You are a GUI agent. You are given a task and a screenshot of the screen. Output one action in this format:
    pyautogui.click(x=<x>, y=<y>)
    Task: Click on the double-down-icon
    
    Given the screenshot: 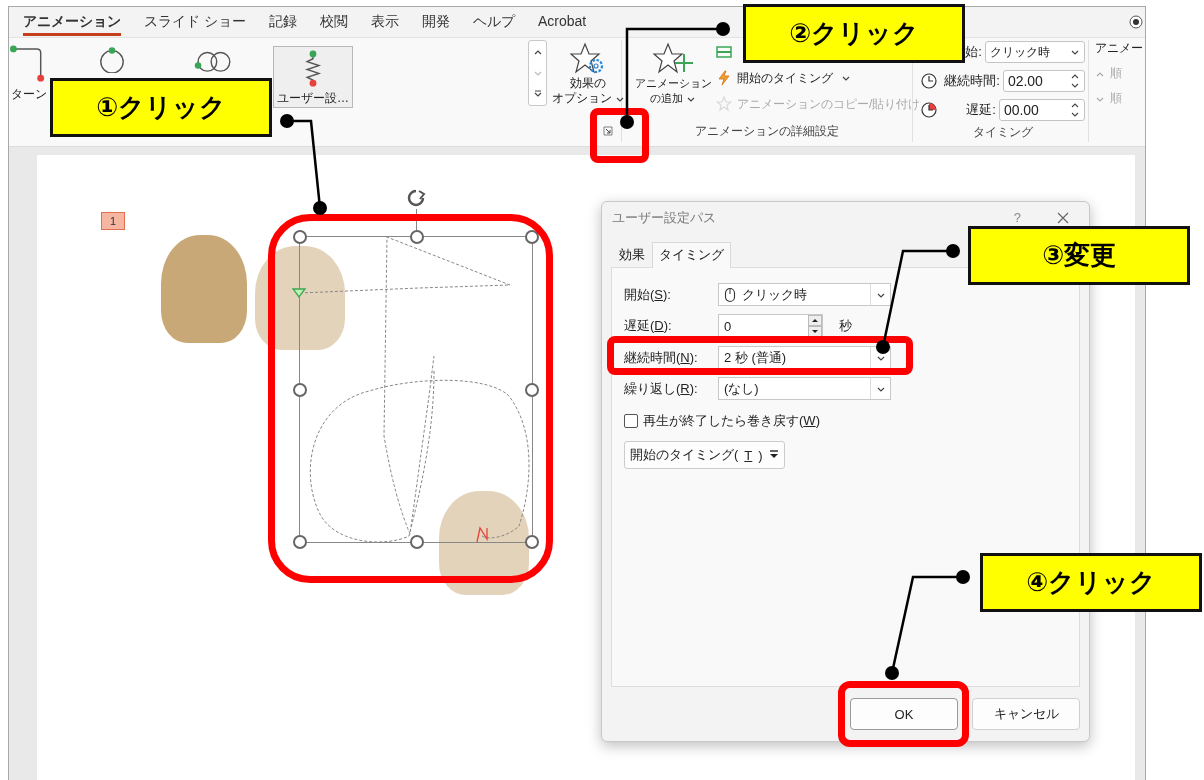 What is the action you would take?
    pyautogui.click(x=773, y=455)
    